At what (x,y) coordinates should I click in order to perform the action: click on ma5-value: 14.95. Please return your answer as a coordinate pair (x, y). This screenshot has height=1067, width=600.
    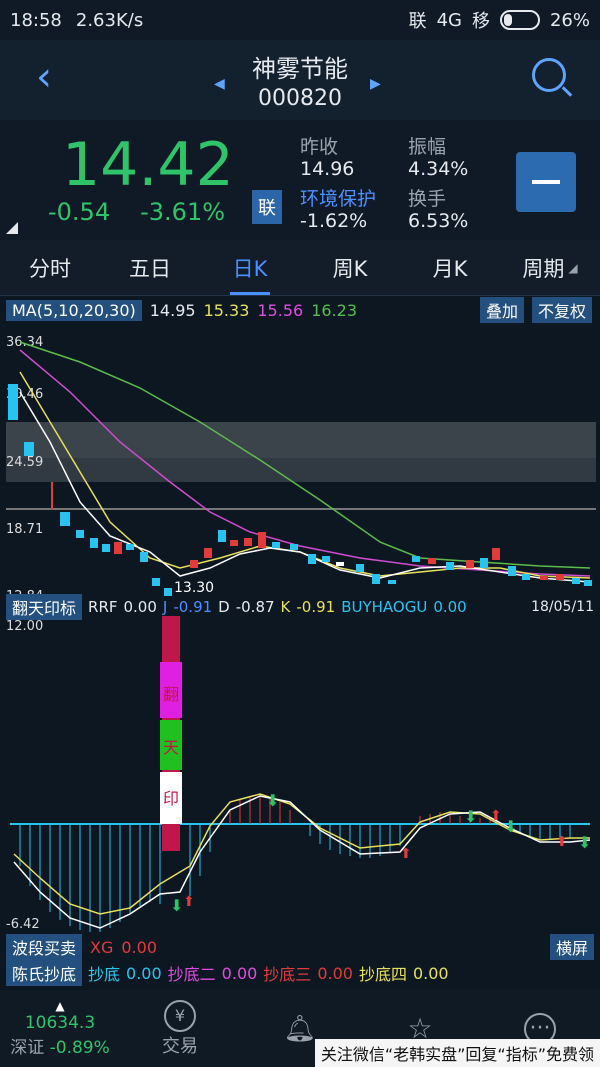
    Looking at the image, I should click on (172, 310).